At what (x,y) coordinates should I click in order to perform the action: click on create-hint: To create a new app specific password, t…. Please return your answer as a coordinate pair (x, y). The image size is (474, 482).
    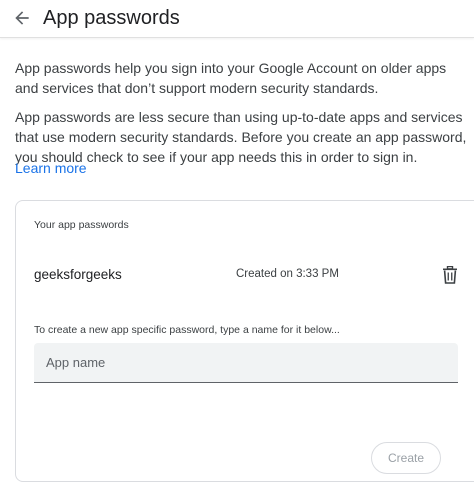
    Looking at the image, I should click on (187, 330).